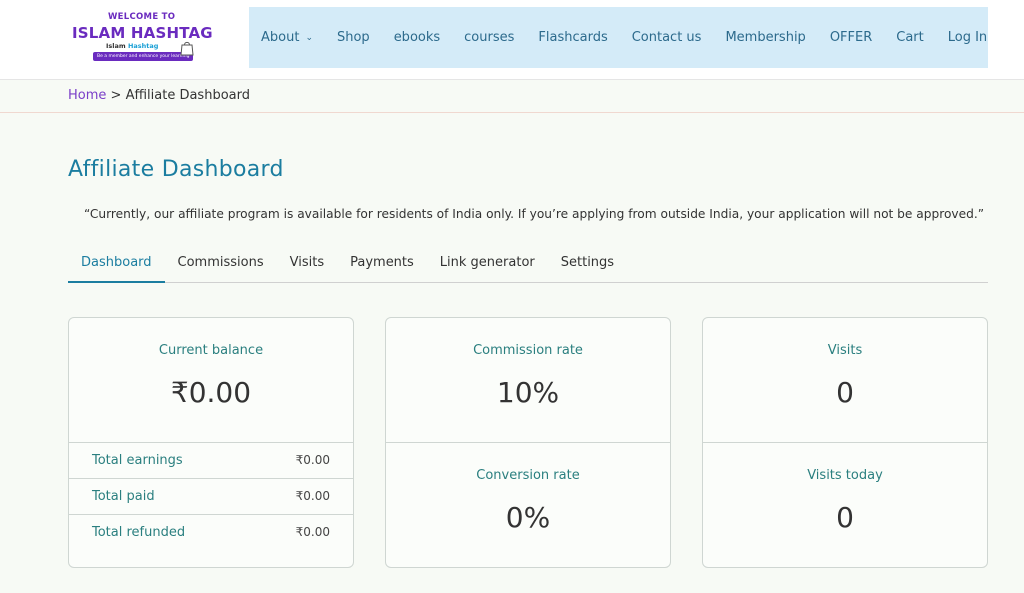 The height and width of the screenshot is (593, 1024). I want to click on page-title: Affiliate Dashboard, so click(176, 169).